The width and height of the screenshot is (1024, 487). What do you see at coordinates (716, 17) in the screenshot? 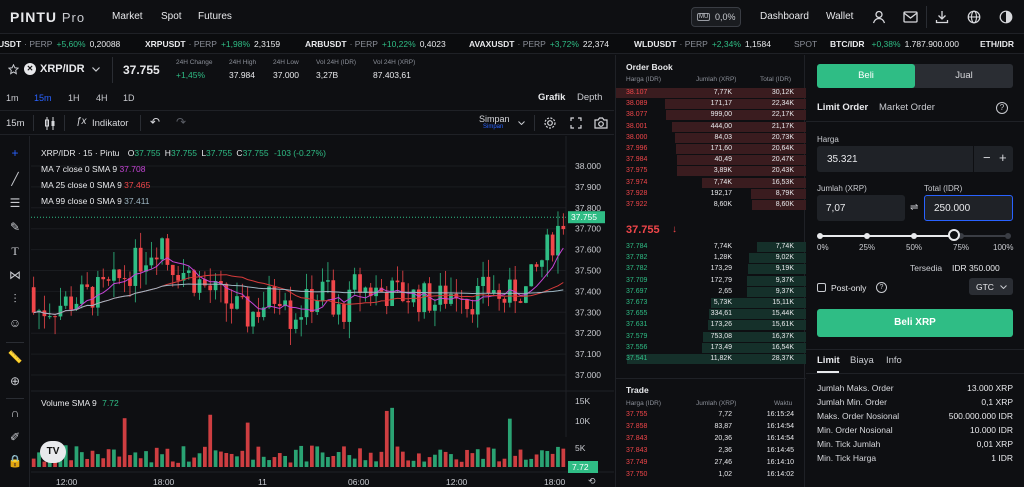
I see `mu-indicator: MU 0,0%` at bounding box center [716, 17].